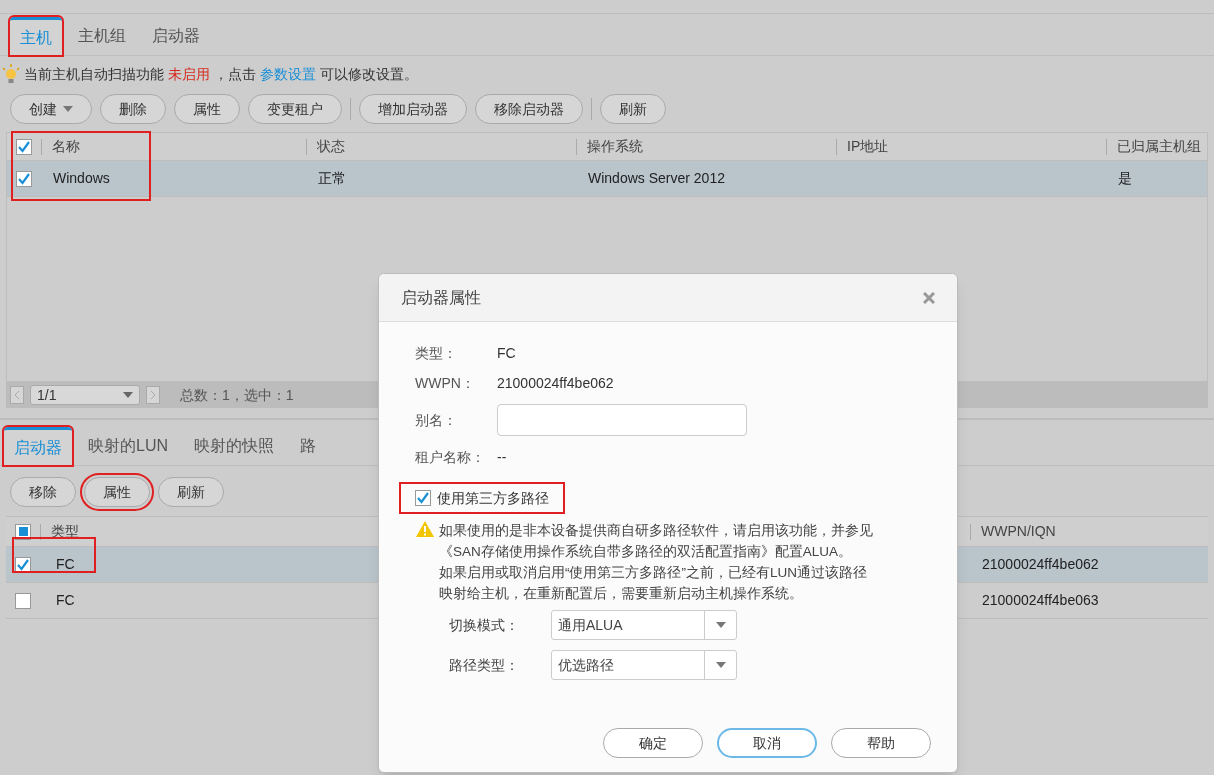 The image size is (1214, 775). I want to click on field-value: 21000024ff4be062, so click(555, 383).